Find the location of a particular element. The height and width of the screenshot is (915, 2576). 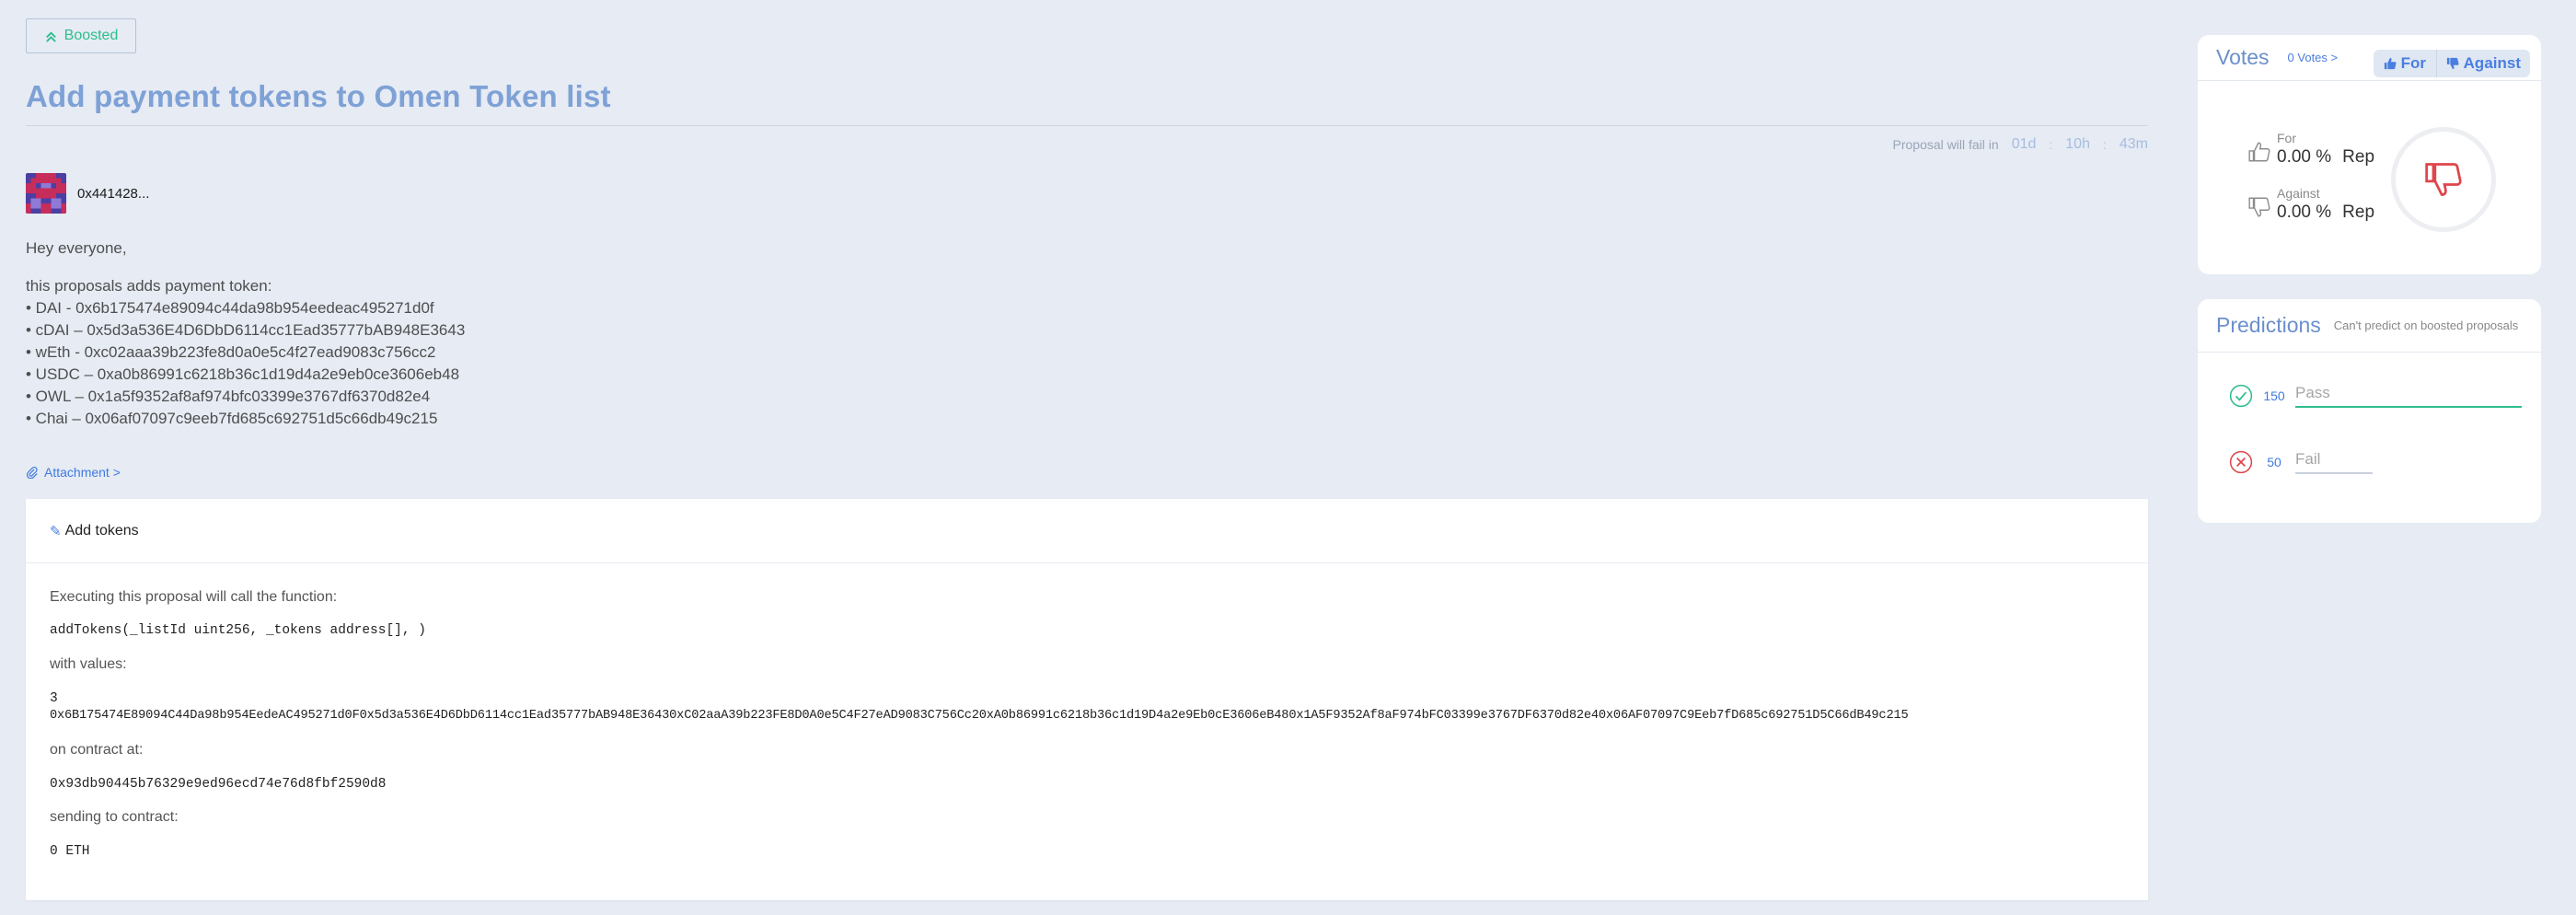

countdown: Proposal will fail in 01d : 10h : 43m is located at coordinates (2021, 144).